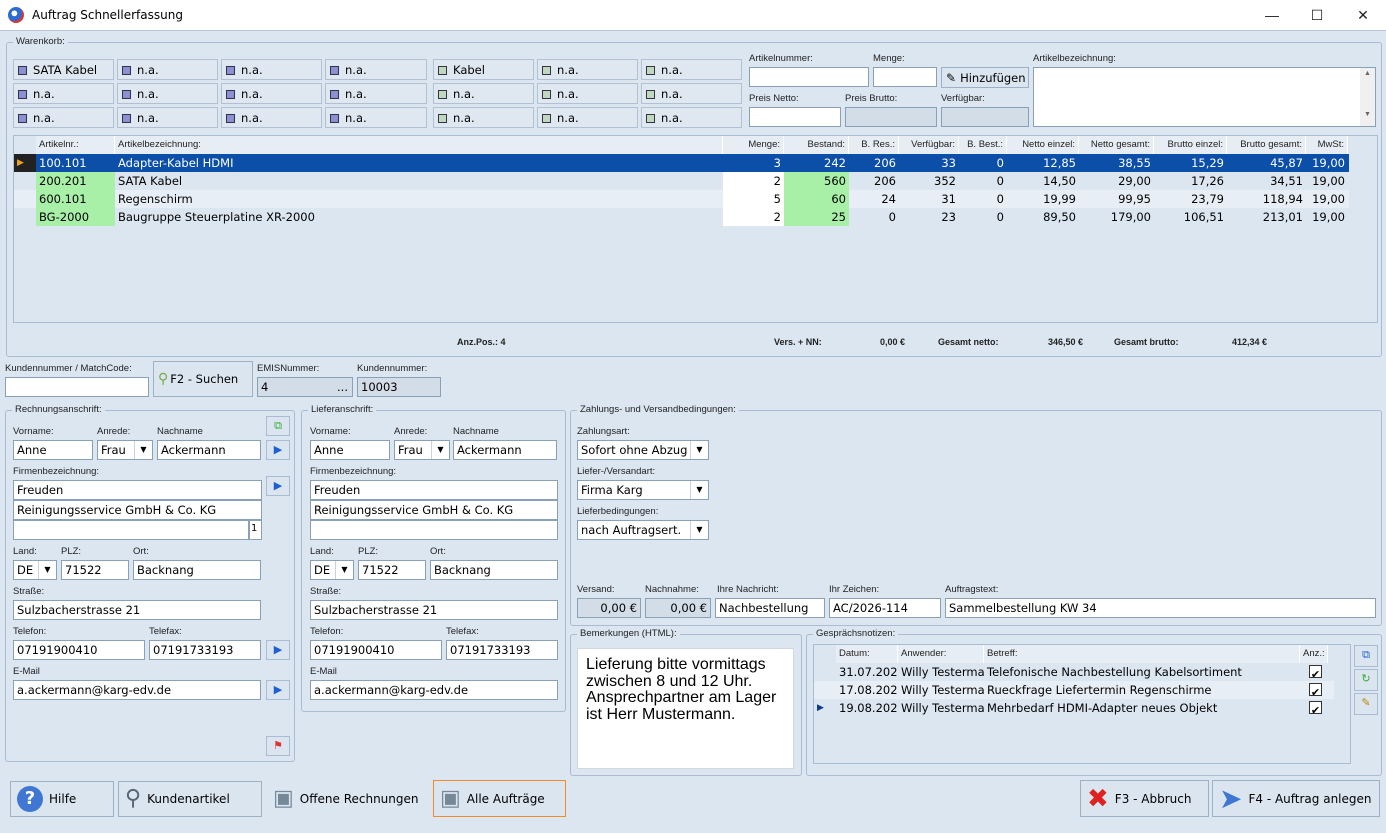 The height and width of the screenshot is (833, 1386). What do you see at coordinates (1366, 704) in the screenshot?
I see `edit-note-icon: ✎` at bounding box center [1366, 704].